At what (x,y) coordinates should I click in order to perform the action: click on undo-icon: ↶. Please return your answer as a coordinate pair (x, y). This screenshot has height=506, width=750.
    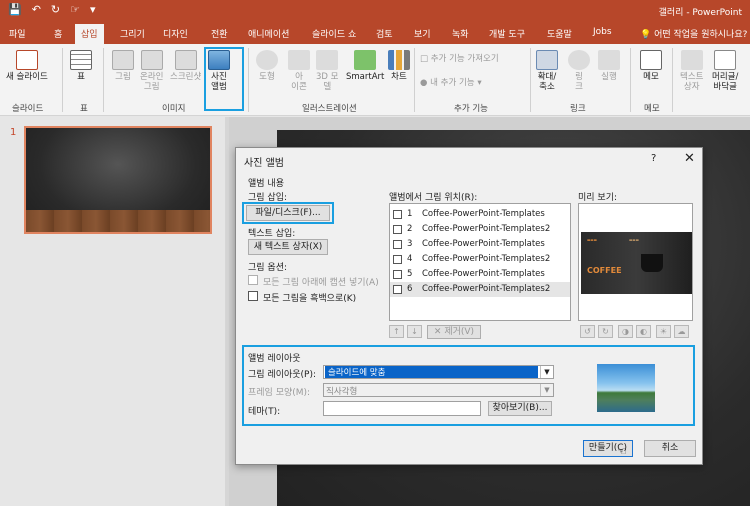
    Looking at the image, I should click on (36, 9).